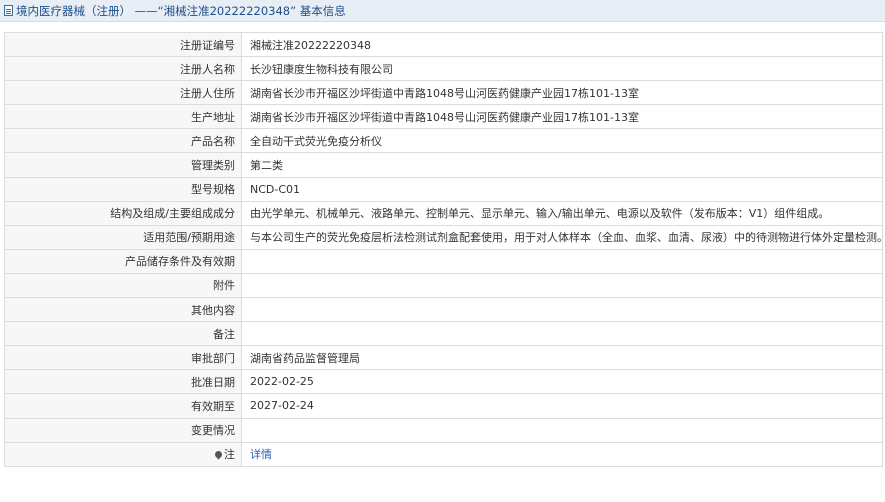 The image size is (885, 502). I want to click on row-label: 型号规格, so click(123, 189).